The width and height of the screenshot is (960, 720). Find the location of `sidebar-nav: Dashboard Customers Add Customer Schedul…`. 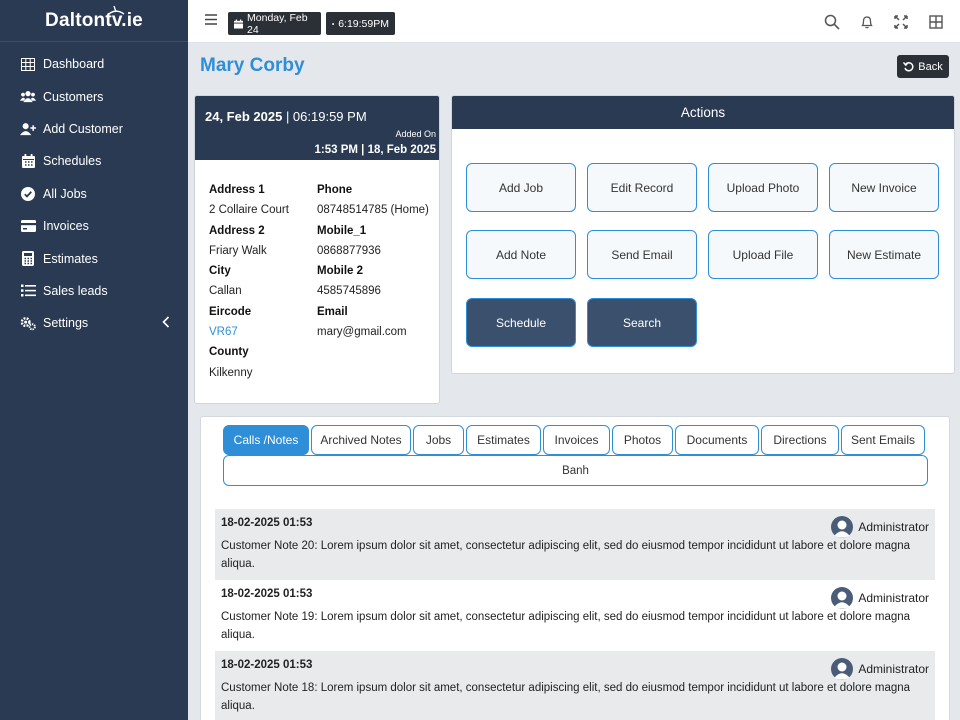

sidebar-nav: Dashboard Customers Add Customer Schedul… is located at coordinates (94, 191).